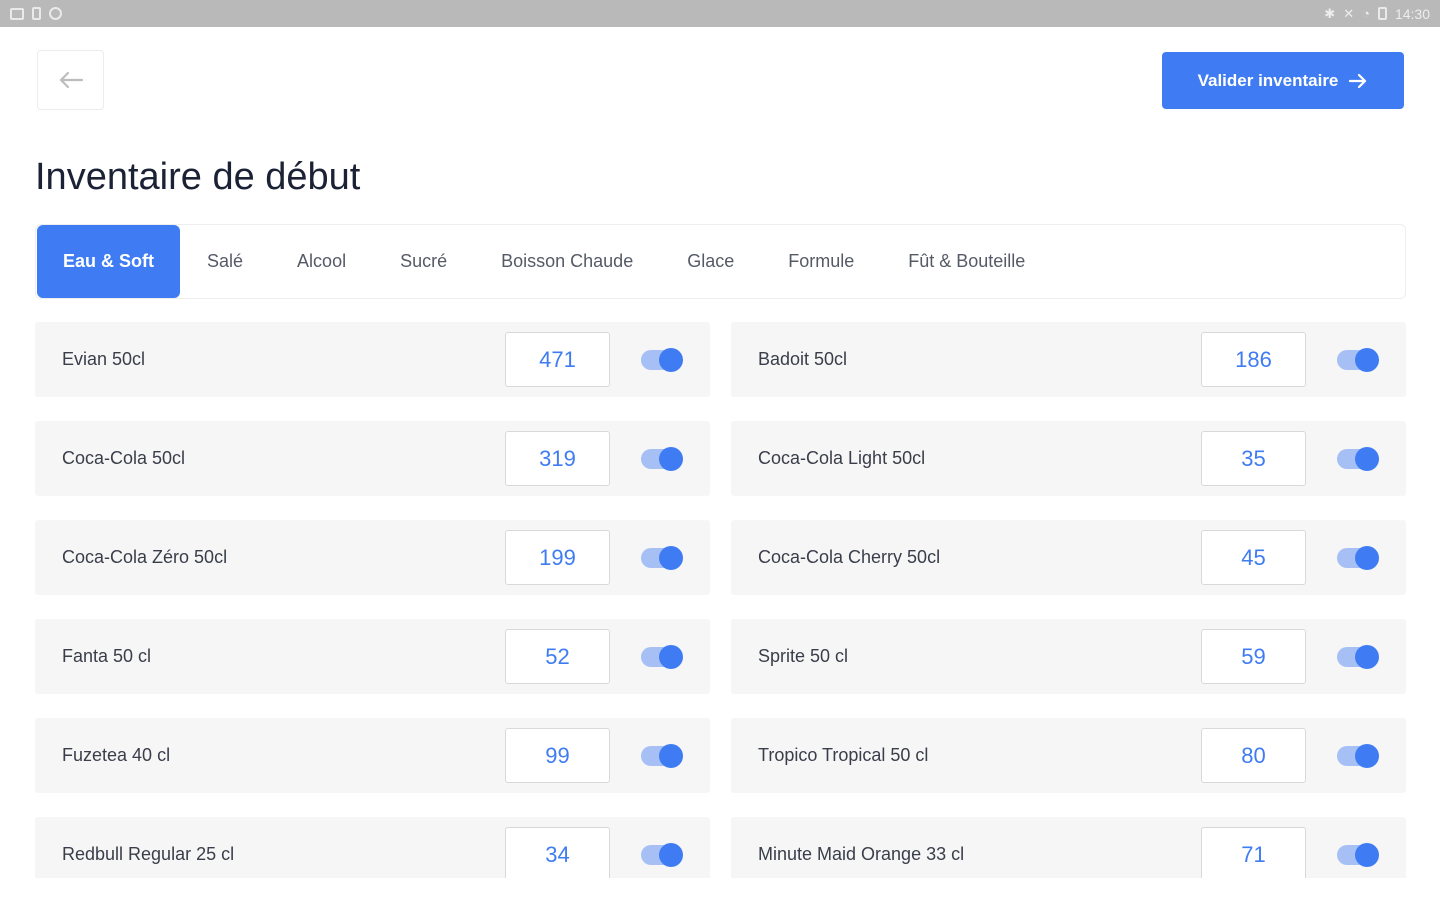 The height and width of the screenshot is (900, 1440). What do you see at coordinates (710, 261) in the screenshot?
I see `tab-5: Glace` at bounding box center [710, 261].